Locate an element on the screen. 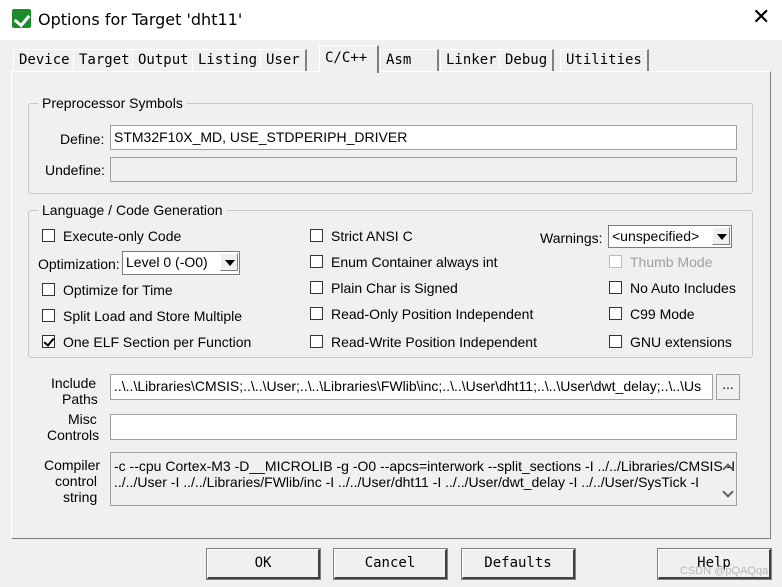 This screenshot has width=782, height=587. ro-position-checkbox is located at coordinates (316, 313).